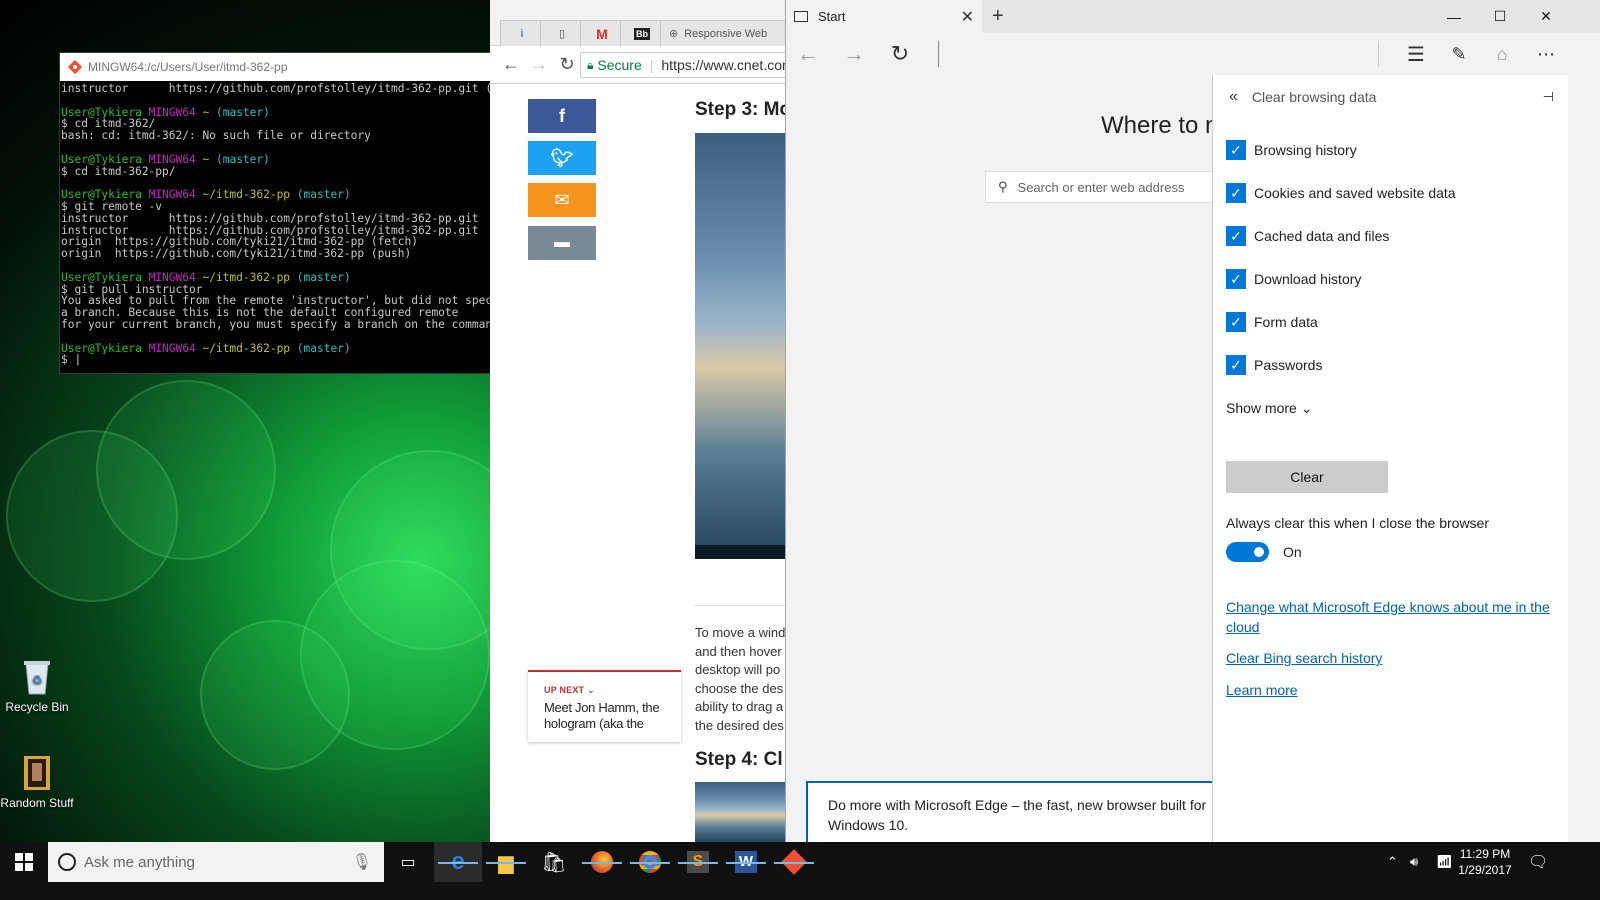 This screenshot has height=900, width=1600. Describe the element at coordinates (408, 862) in the screenshot. I see `task-view-button: ▭` at that location.